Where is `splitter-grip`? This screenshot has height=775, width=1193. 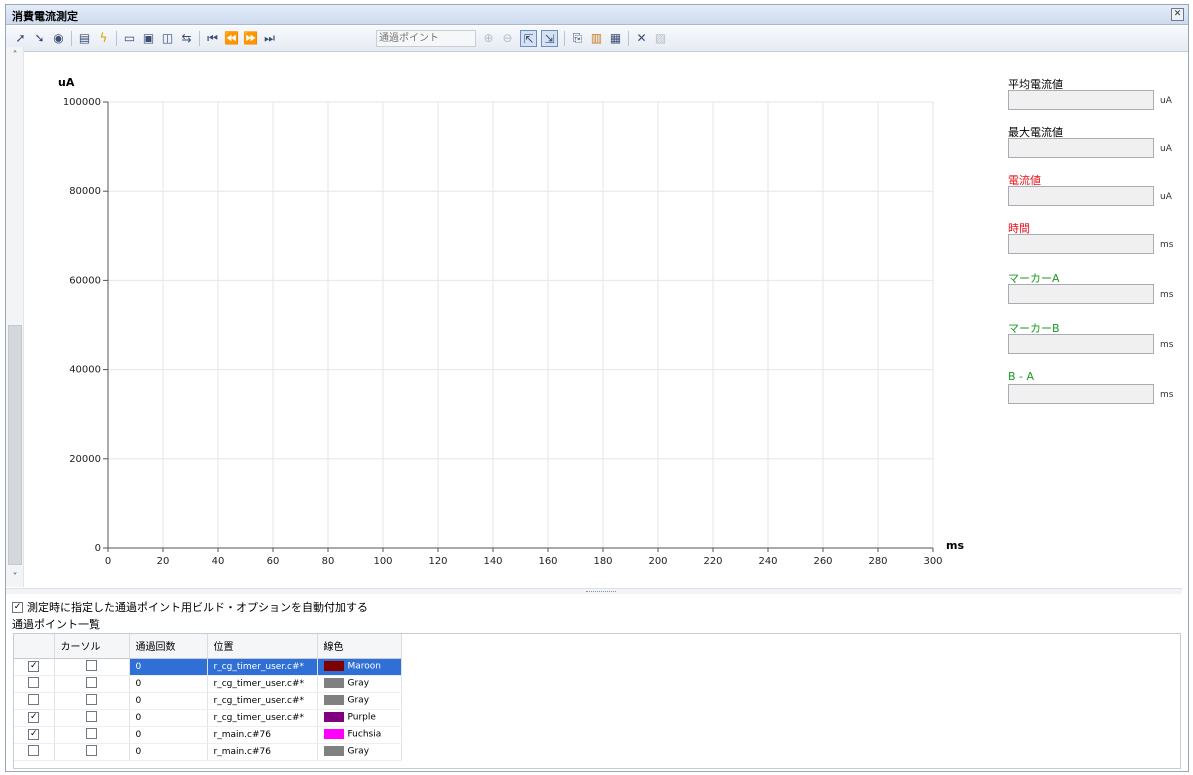
splitter-grip is located at coordinates (601, 592).